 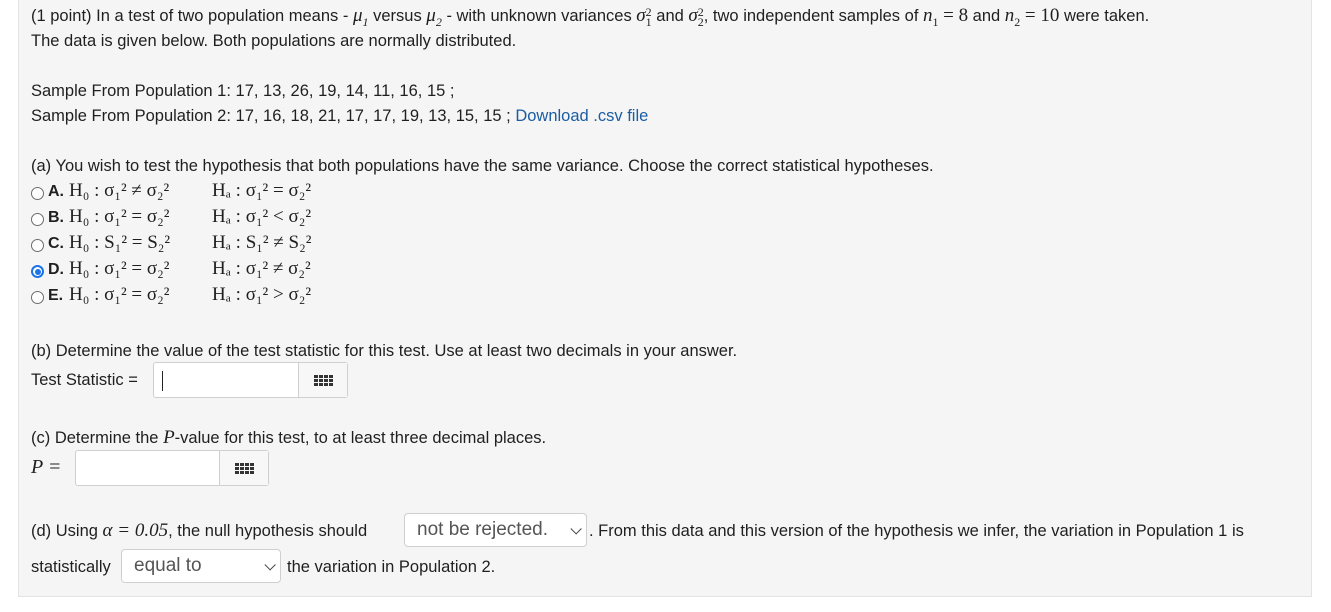 I want to click on variation-select: equal to, so click(x=201, y=566).